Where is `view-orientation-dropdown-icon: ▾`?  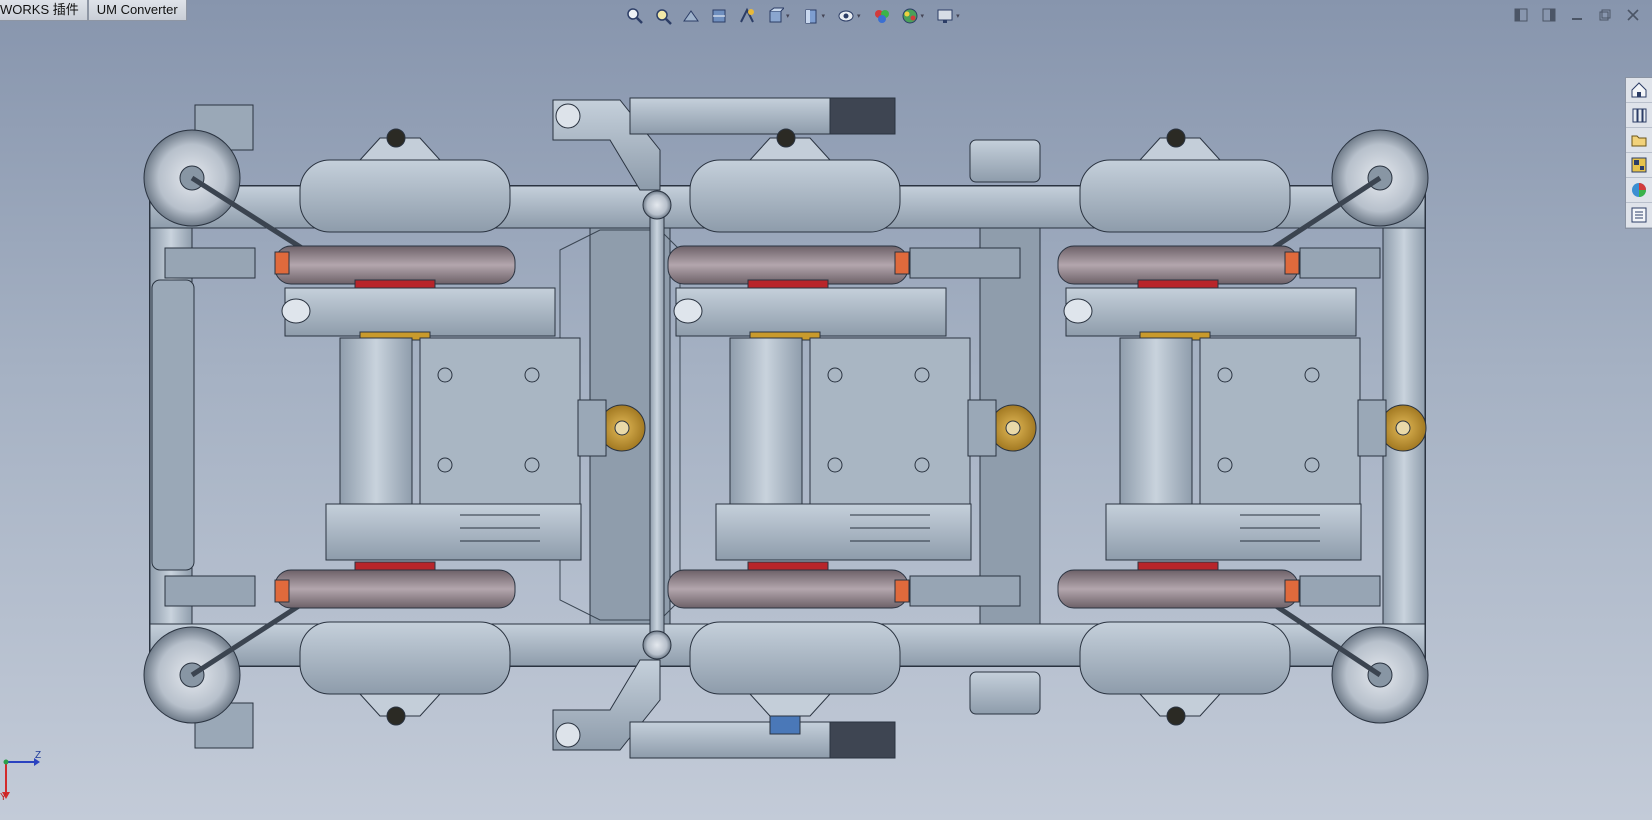 view-orientation-dropdown-icon: ▾ is located at coordinates (788, 16).